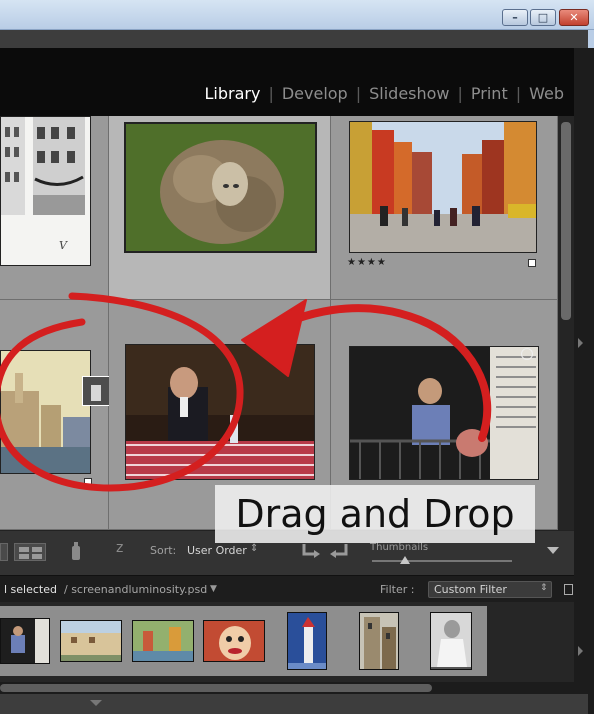 This screenshot has width=594, height=714. Describe the element at coordinates (297, 15) in the screenshot. I see `window-titlebar: – □ ✕` at that location.